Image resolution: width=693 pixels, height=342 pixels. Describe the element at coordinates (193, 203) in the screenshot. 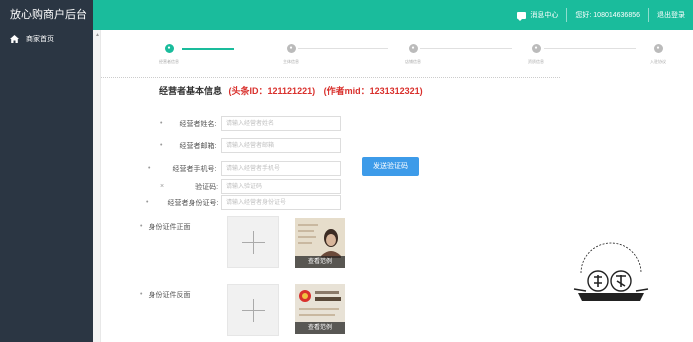

I see `idno-label: 经营者身份证号:` at that location.